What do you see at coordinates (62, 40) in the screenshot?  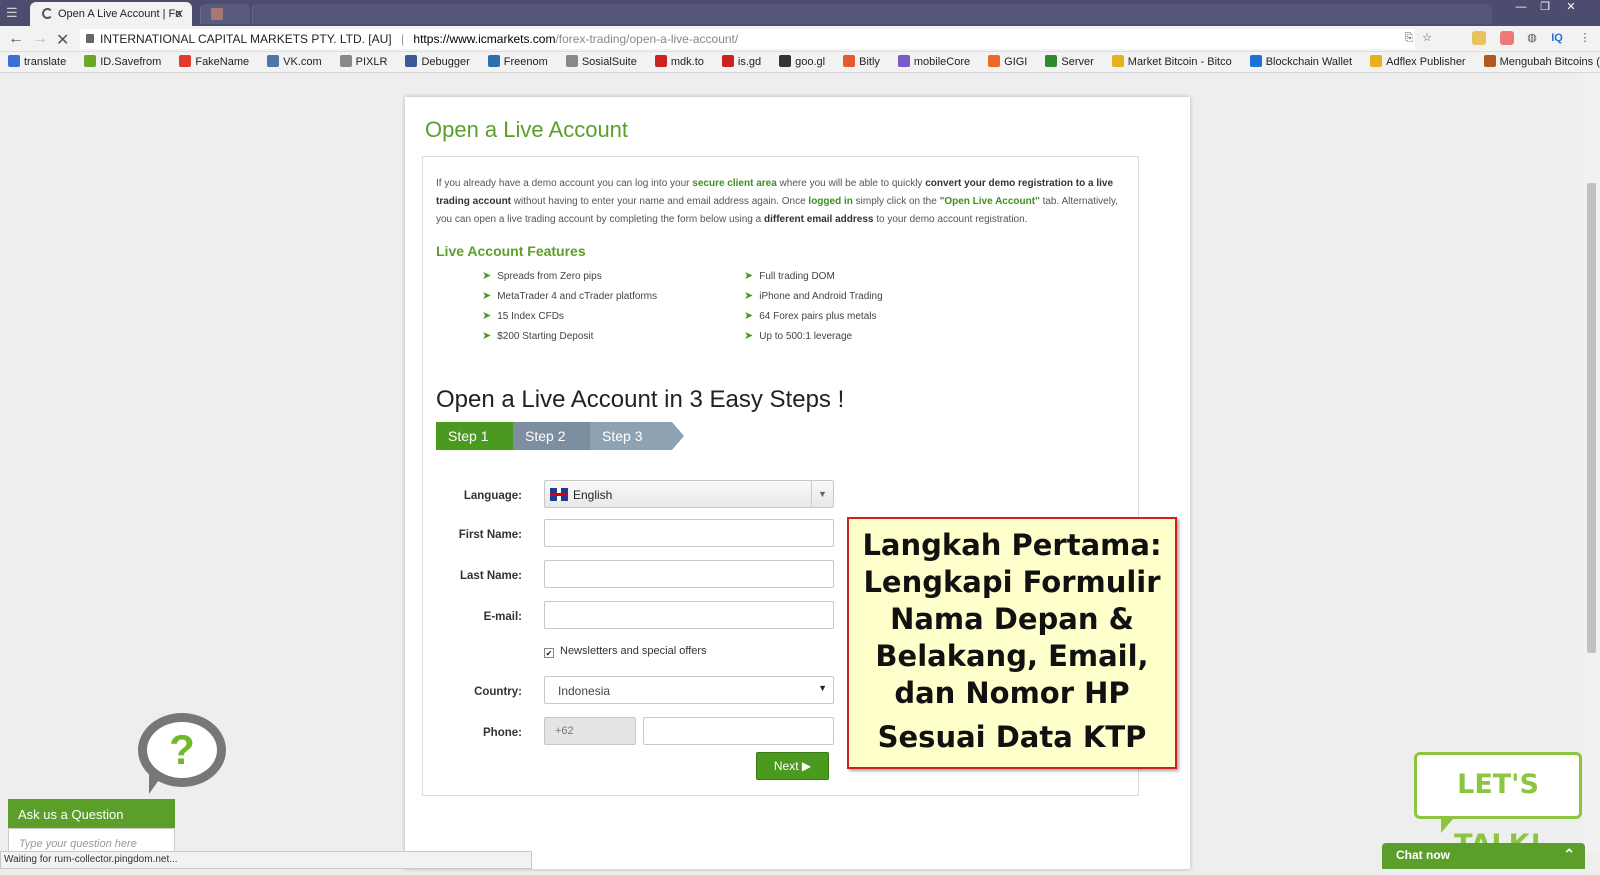 I see `stop-icon: ✕` at bounding box center [62, 40].